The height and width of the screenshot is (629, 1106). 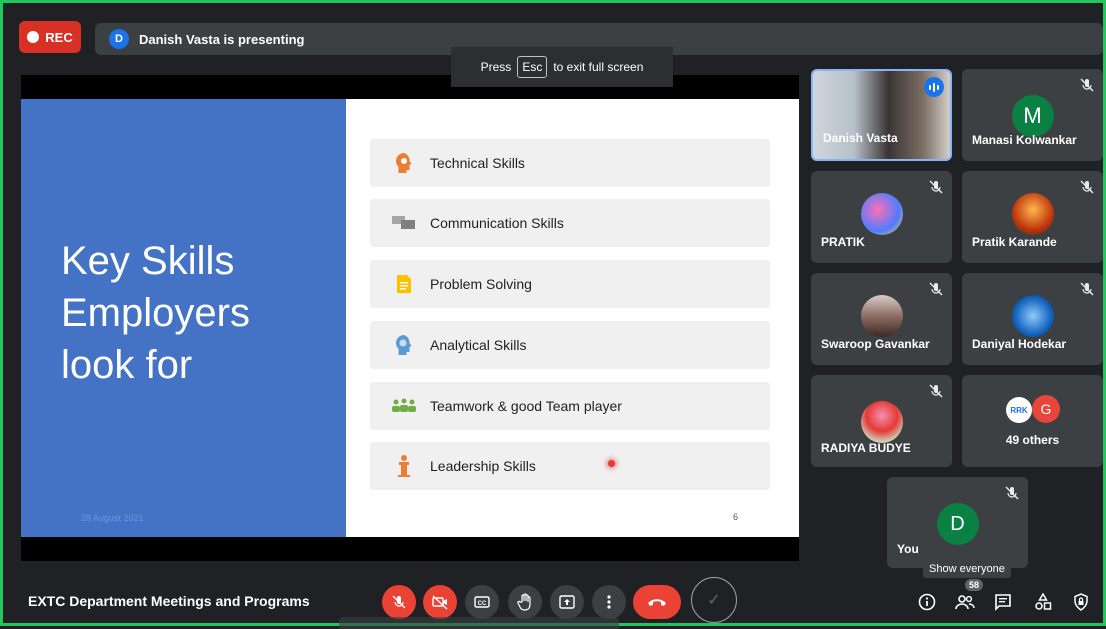 I want to click on camera-off-icon, so click(x=440, y=602).